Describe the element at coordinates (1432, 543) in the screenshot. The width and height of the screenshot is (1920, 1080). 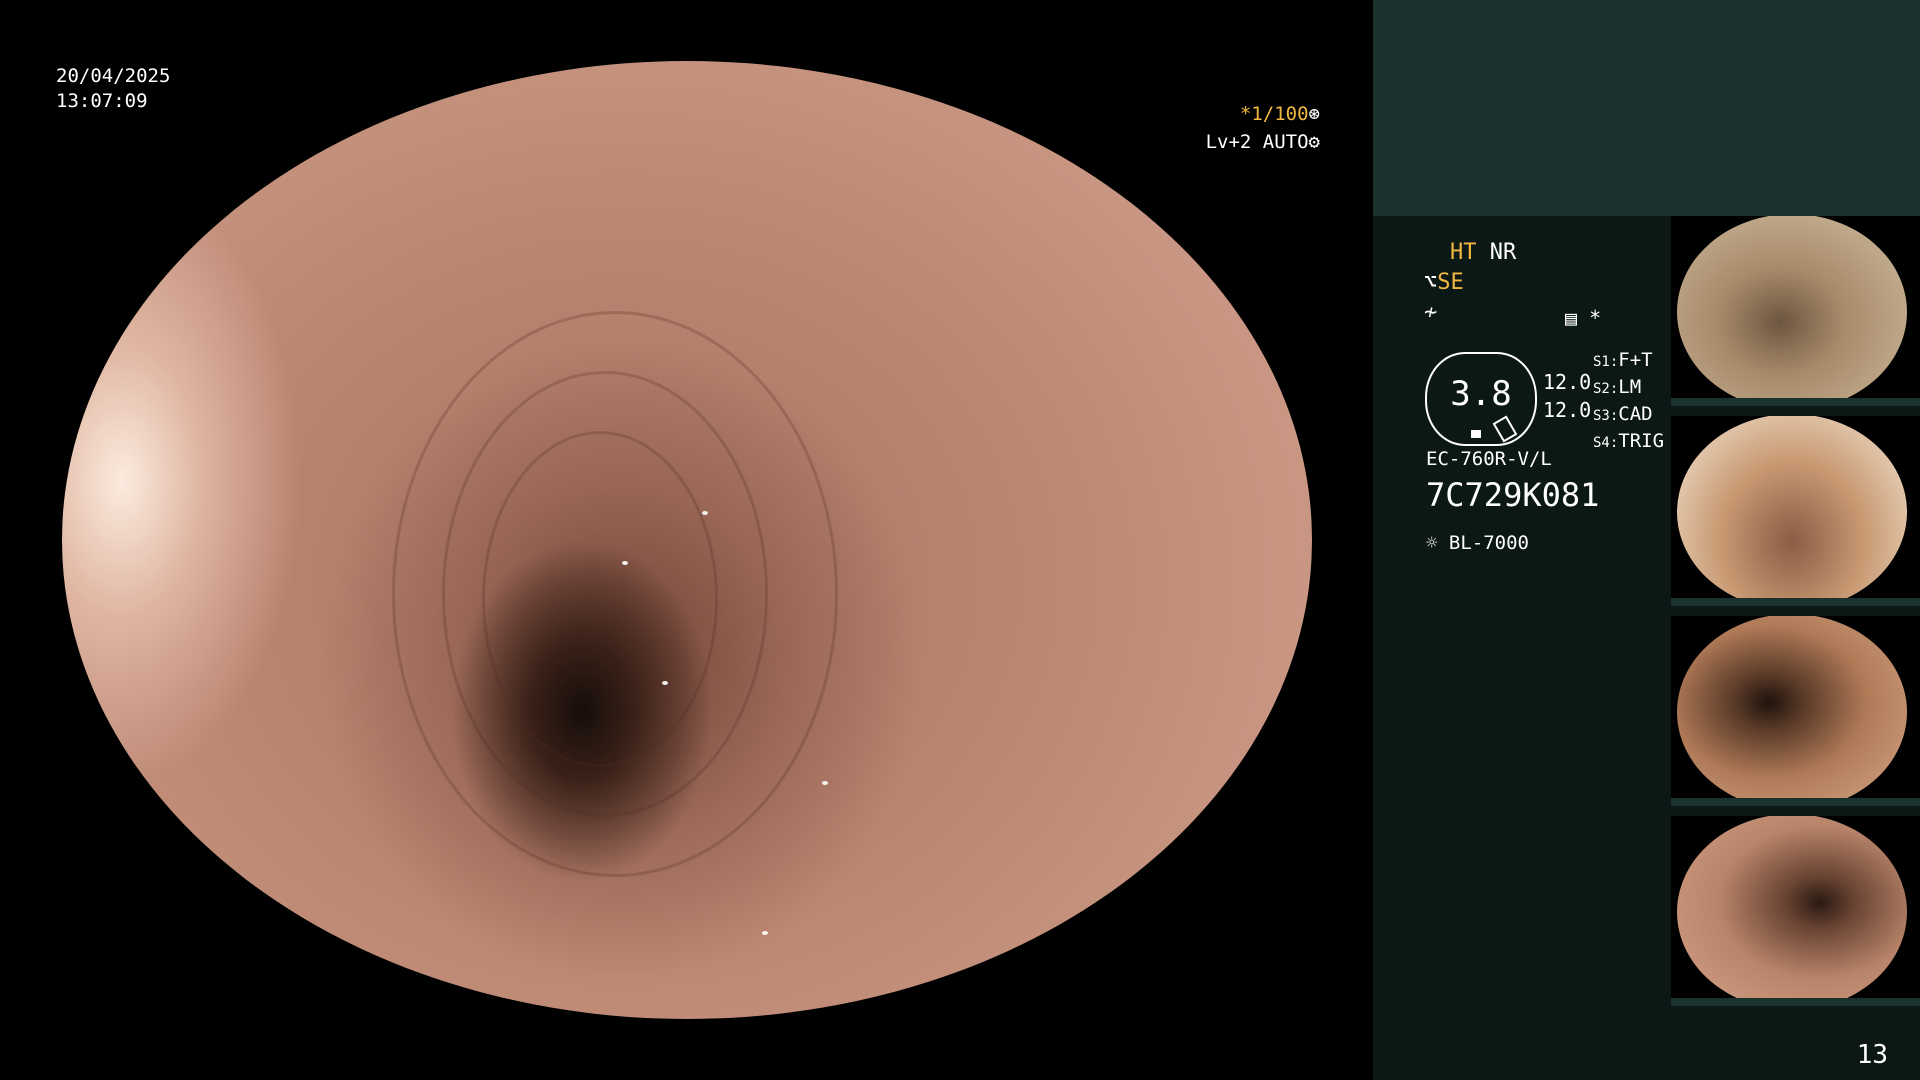
I see `light-source-icon: ☼` at that location.